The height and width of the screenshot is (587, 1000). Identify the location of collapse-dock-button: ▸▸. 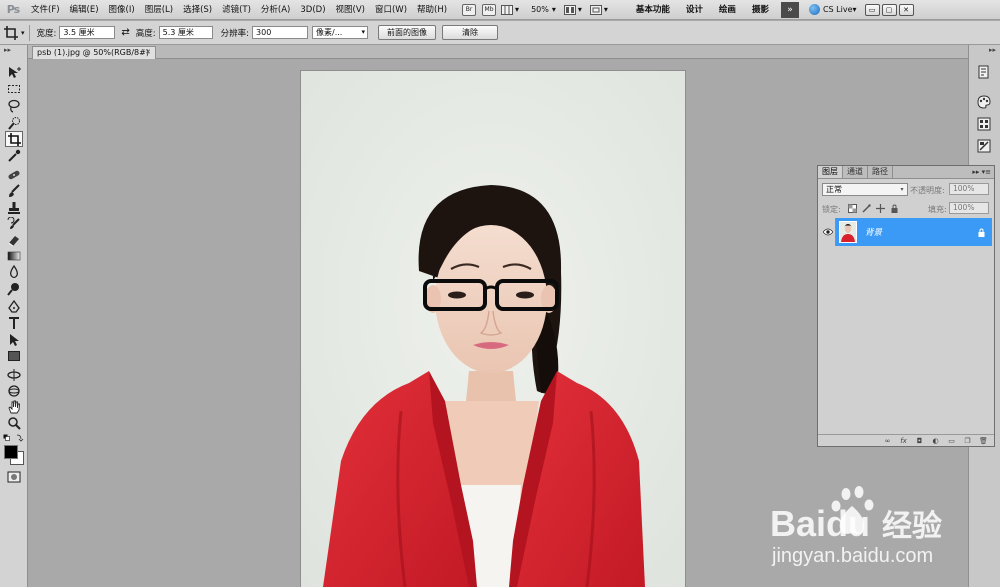
(984, 50).